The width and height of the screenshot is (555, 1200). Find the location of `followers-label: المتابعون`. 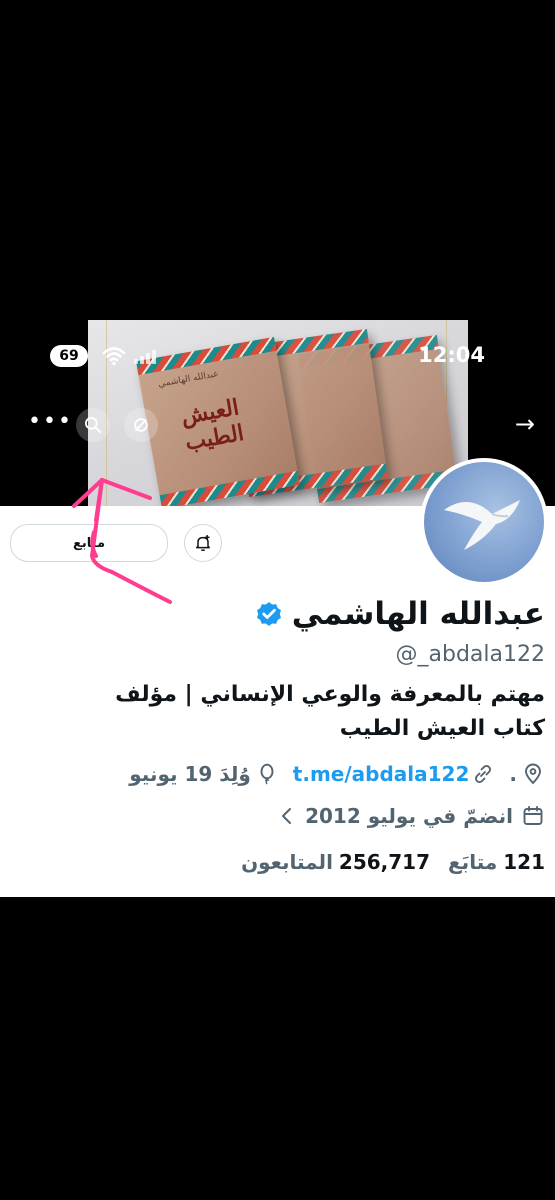

followers-label: المتابعون is located at coordinates (287, 862).